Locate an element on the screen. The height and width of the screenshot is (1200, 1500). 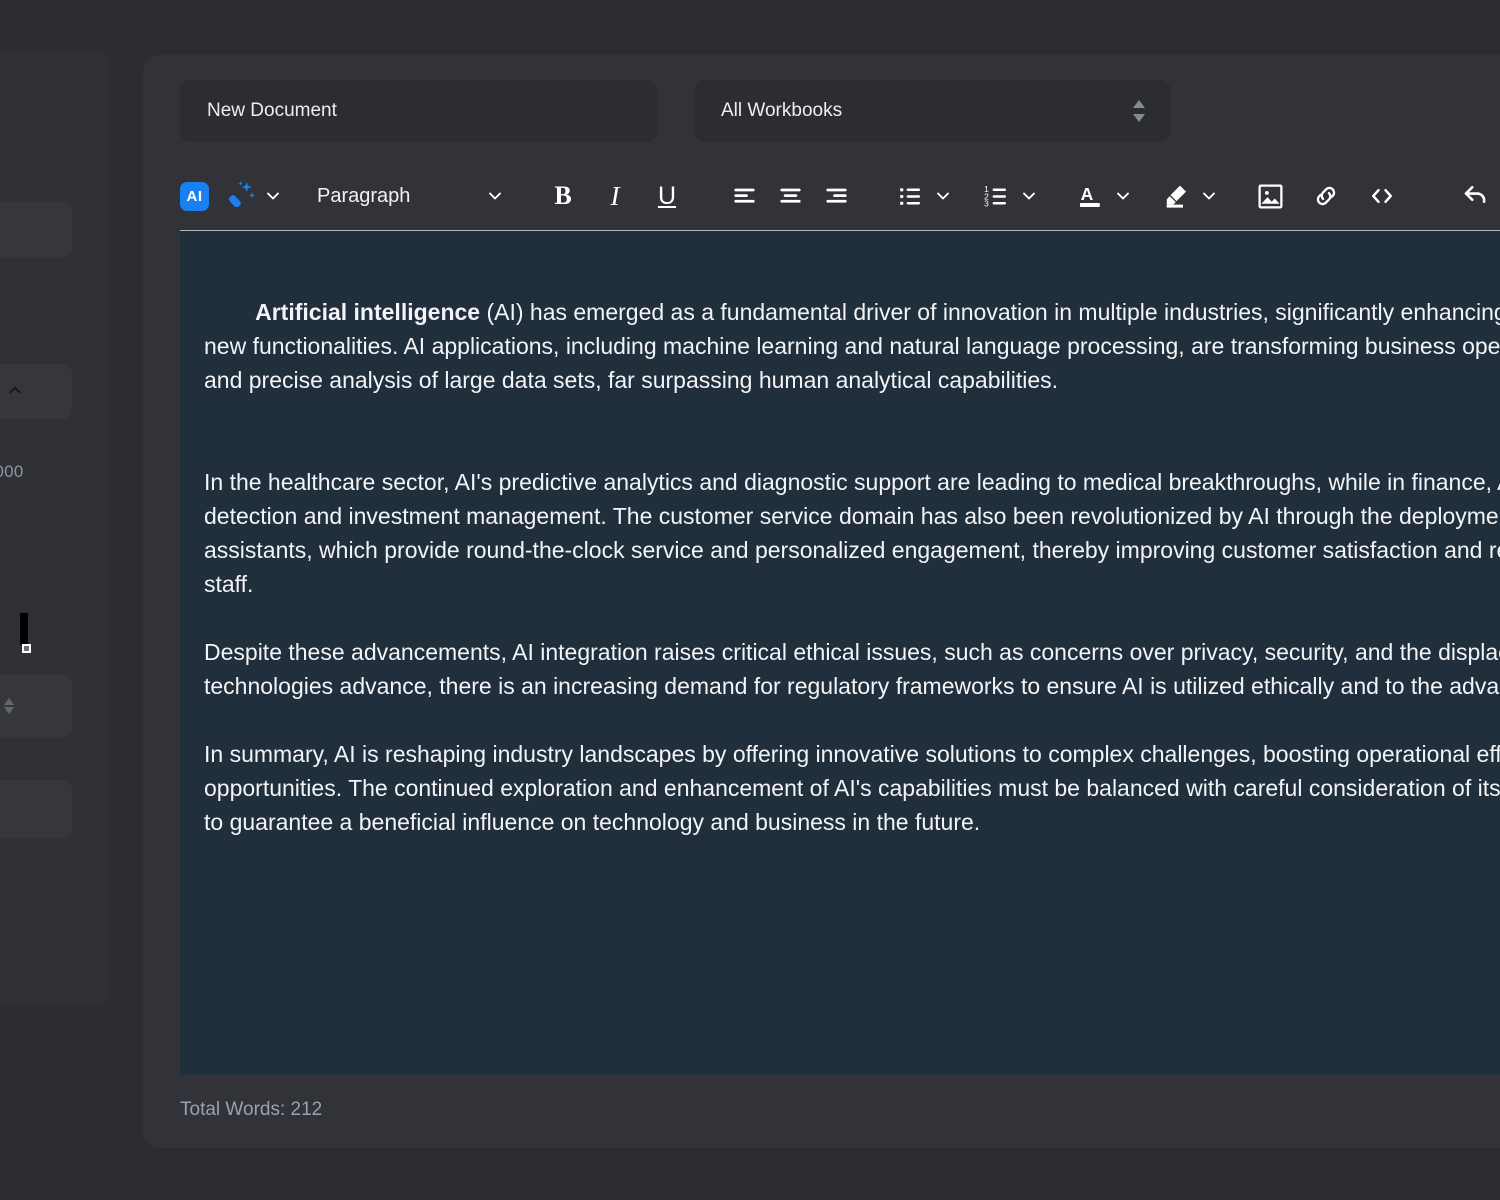
insert-link-button is located at coordinates (1326, 196).